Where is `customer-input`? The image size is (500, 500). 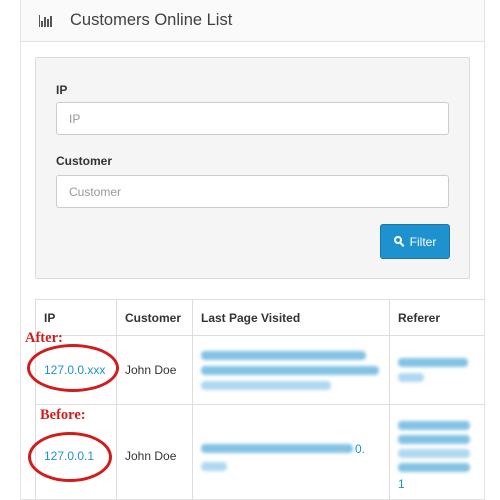 customer-input is located at coordinates (252, 191).